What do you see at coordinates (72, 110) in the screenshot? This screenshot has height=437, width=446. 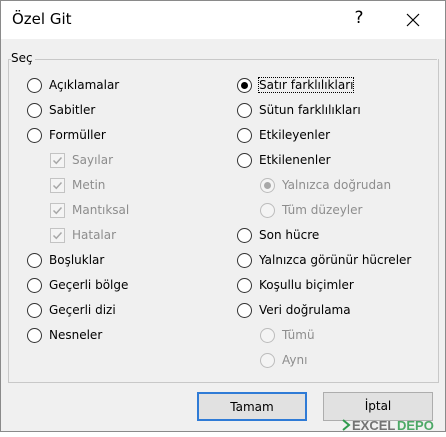 I see `option-label: Sabitler` at bounding box center [72, 110].